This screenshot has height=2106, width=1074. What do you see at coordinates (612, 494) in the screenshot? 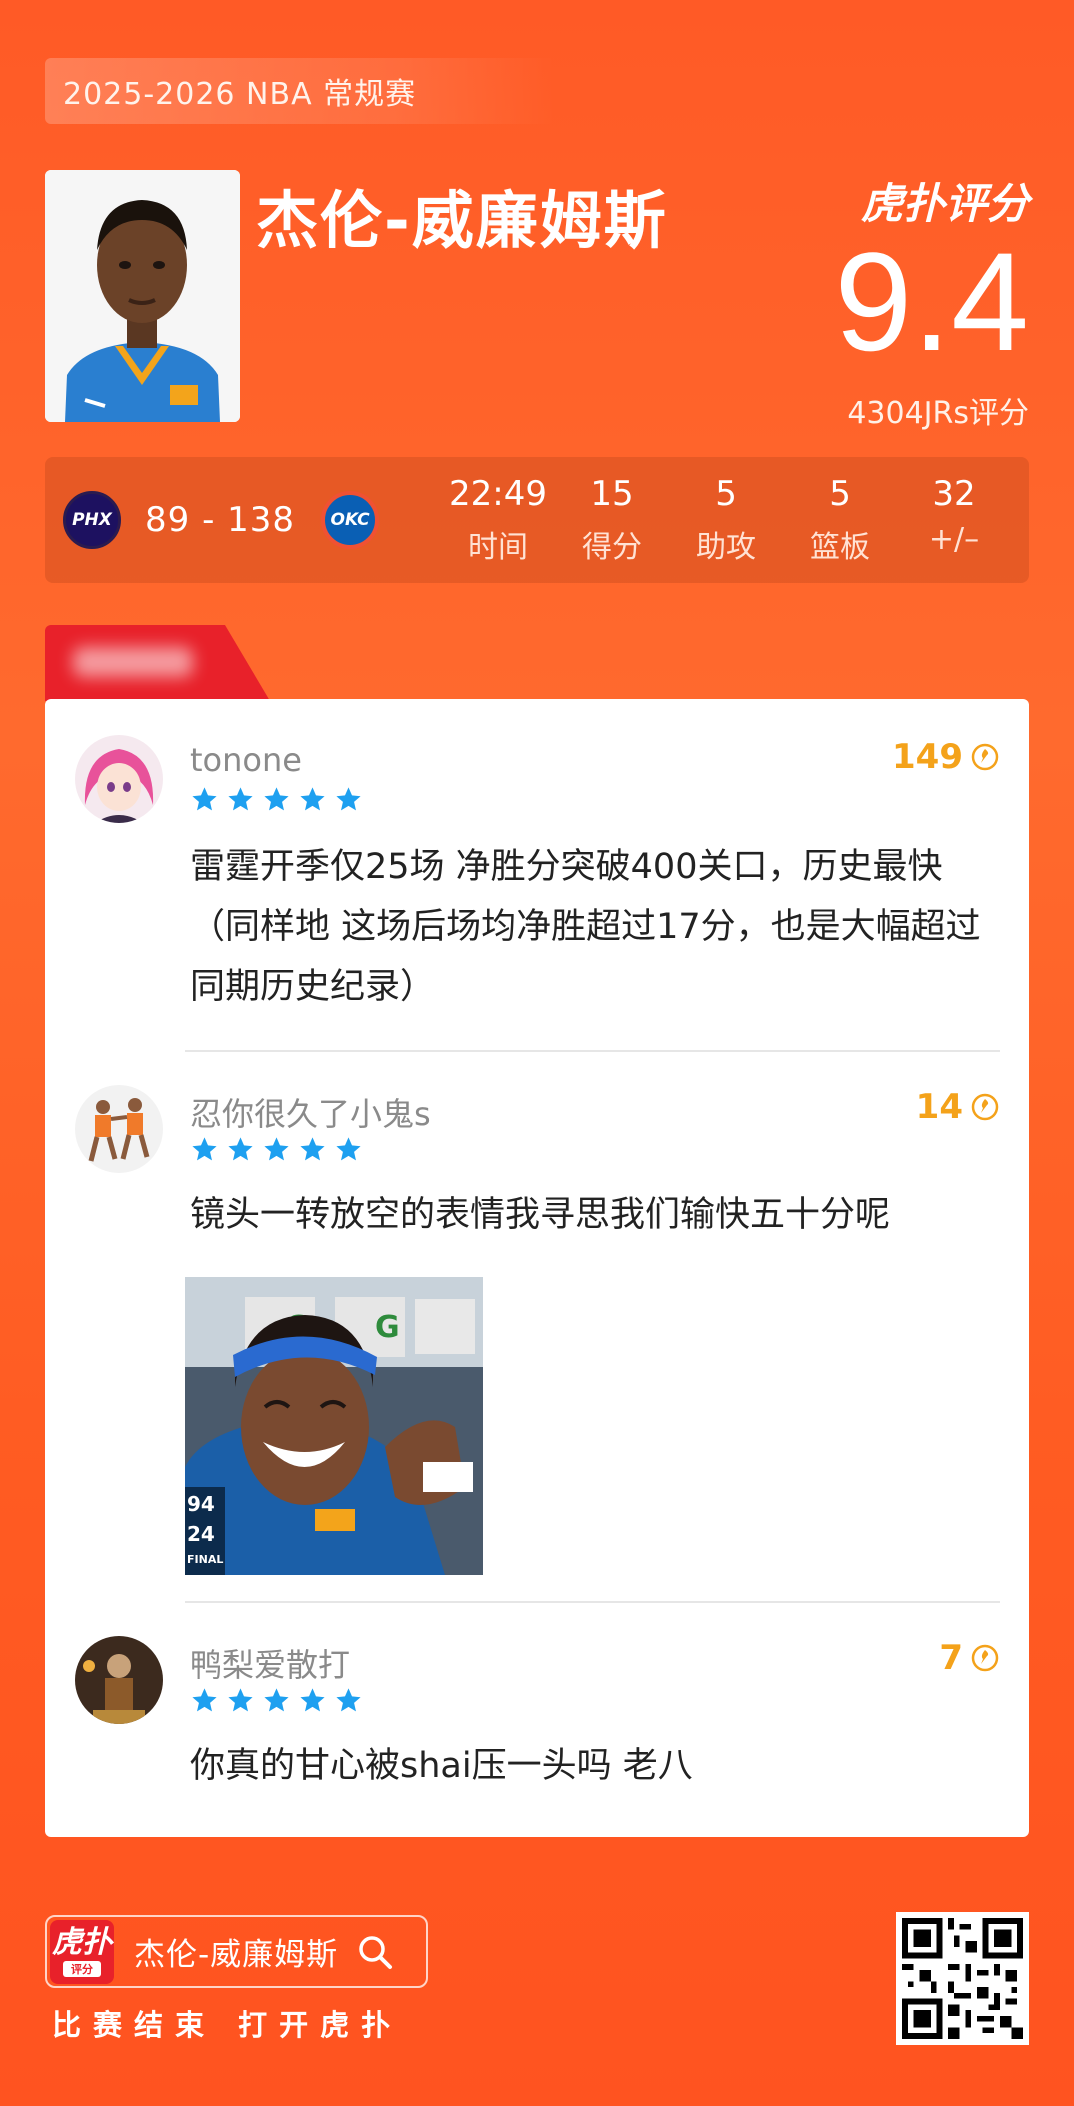
I see `stat-value: 15` at bounding box center [612, 494].